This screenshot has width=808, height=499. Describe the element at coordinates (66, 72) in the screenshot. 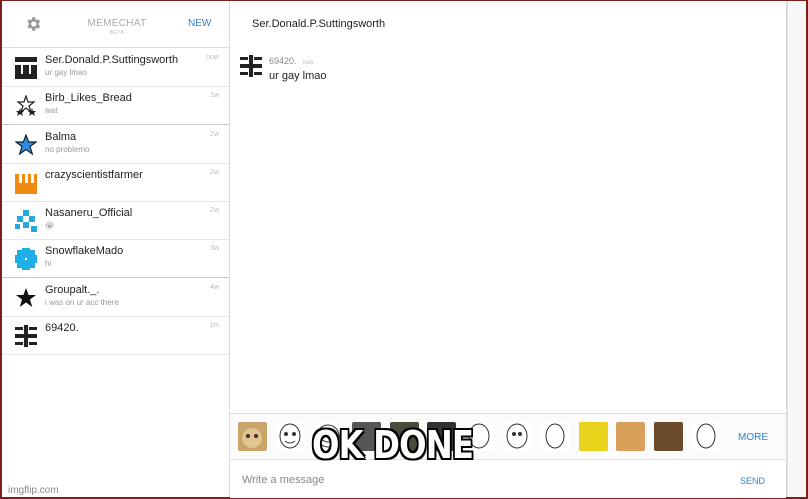

I see `contact-last-message: ur gay lmao` at that location.